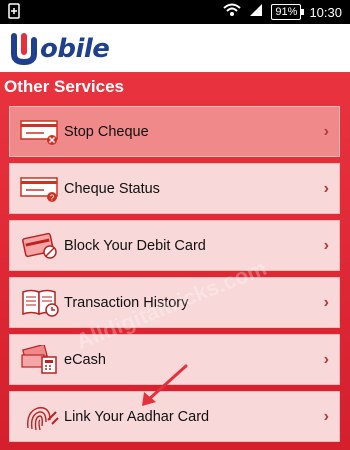  What do you see at coordinates (137, 416) in the screenshot?
I see `list-item-label: Link Your Aadhar Card` at bounding box center [137, 416].